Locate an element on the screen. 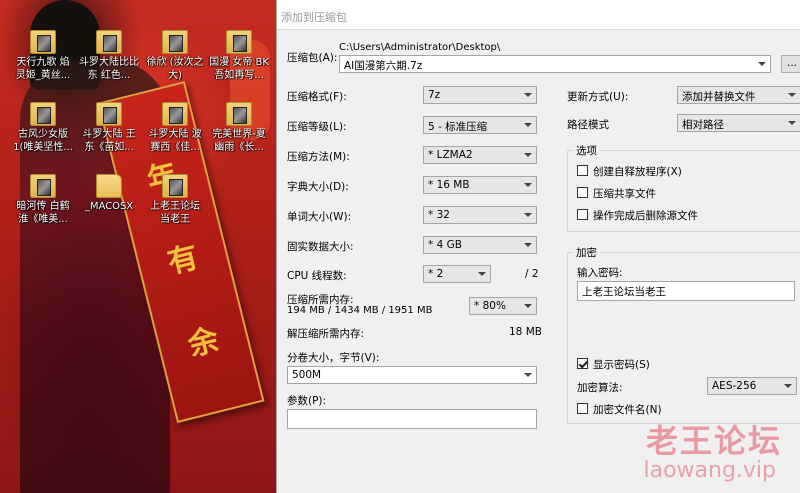 The height and width of the screenshot is (493, 800). solid-size-label: 固实数据大小: is located at coordinates (320, 247).